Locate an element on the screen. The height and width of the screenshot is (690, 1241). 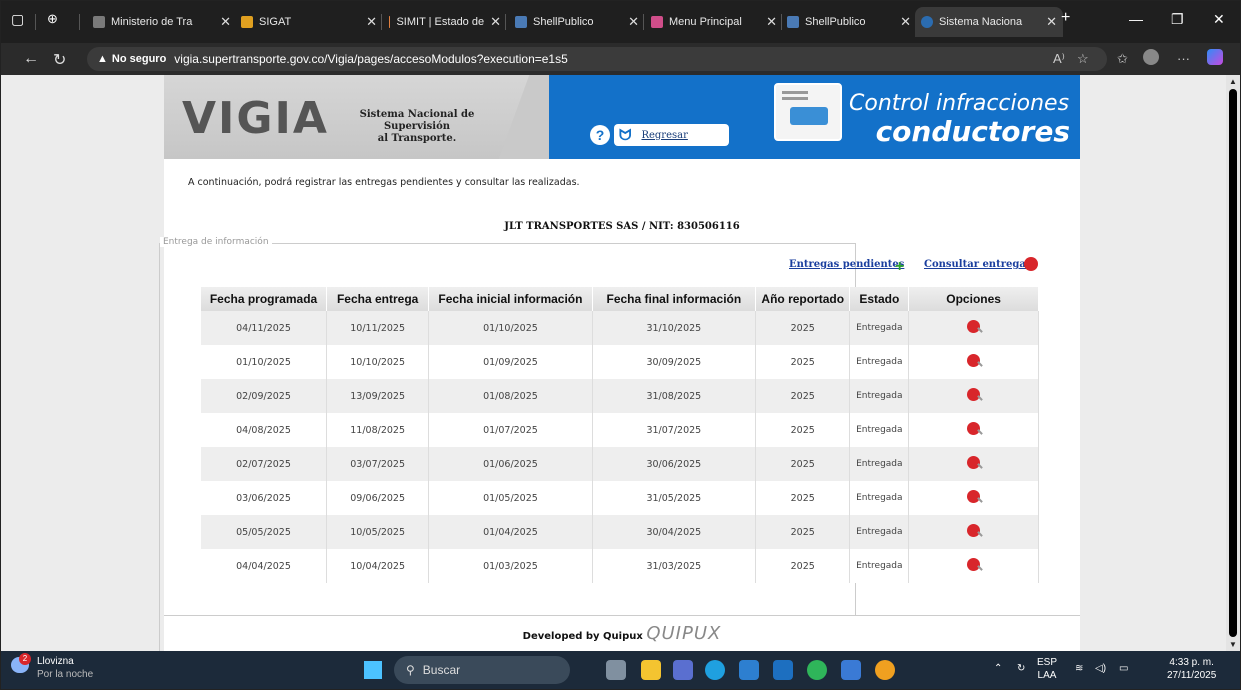
refresh-icon: ↻ is located at coordinates (59, 60).